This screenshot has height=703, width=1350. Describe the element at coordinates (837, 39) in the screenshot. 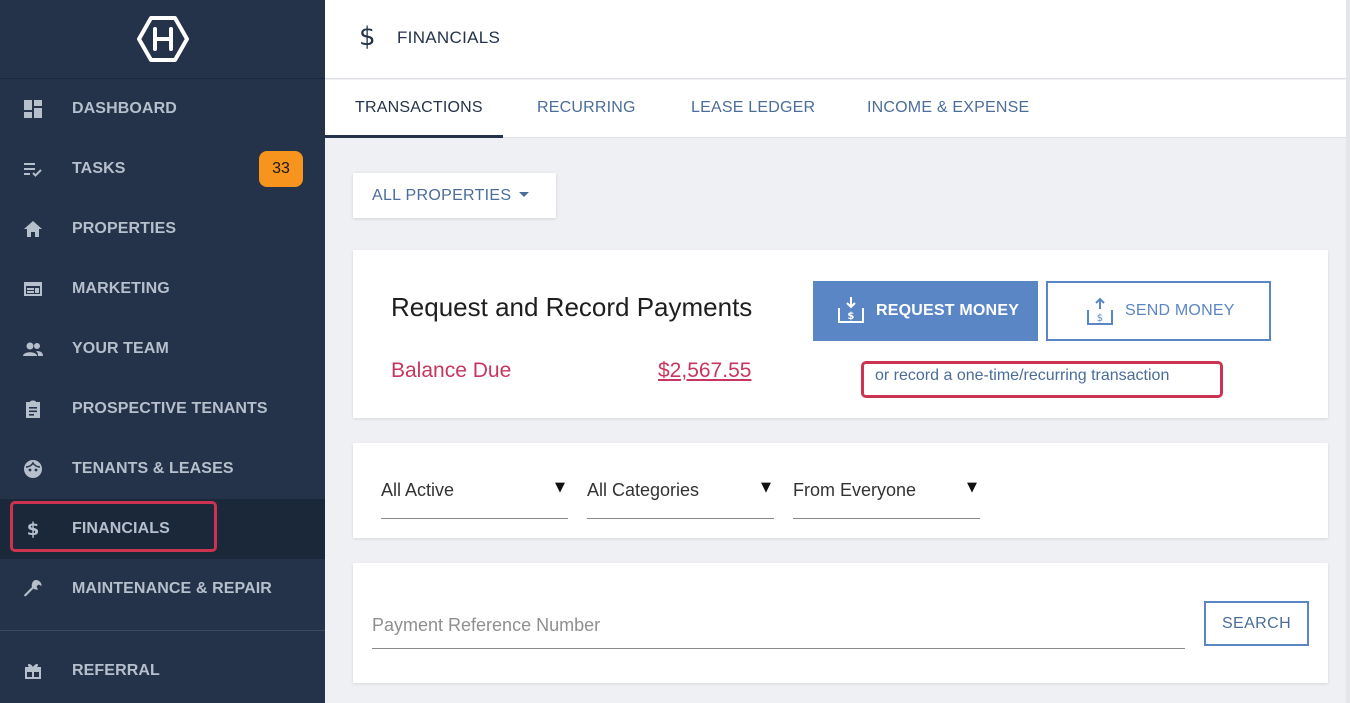

I see `page-header: $ FINANCIALS` at that location.